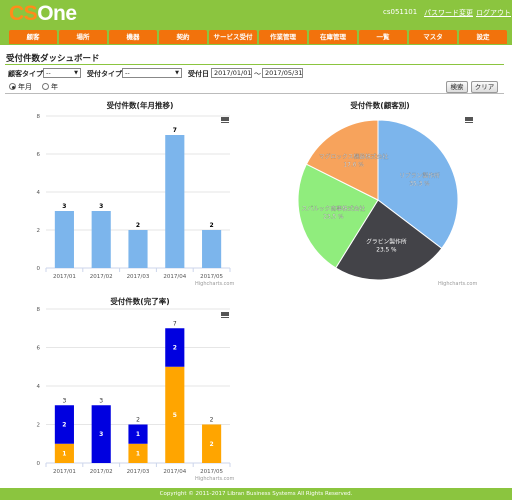 This screenshot has width=512, height=500. What do you see at coordinates (39, 310) in the screenshot?
I see `y-tick-label: 8` at bounding box center [39, 310].